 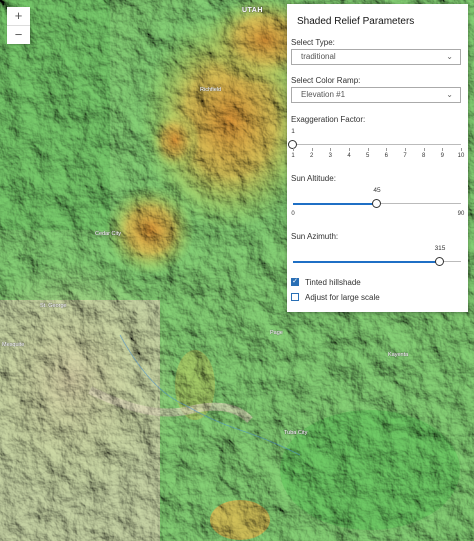 I want to click on zoom-in-button: +, so click(x=18, y=16).